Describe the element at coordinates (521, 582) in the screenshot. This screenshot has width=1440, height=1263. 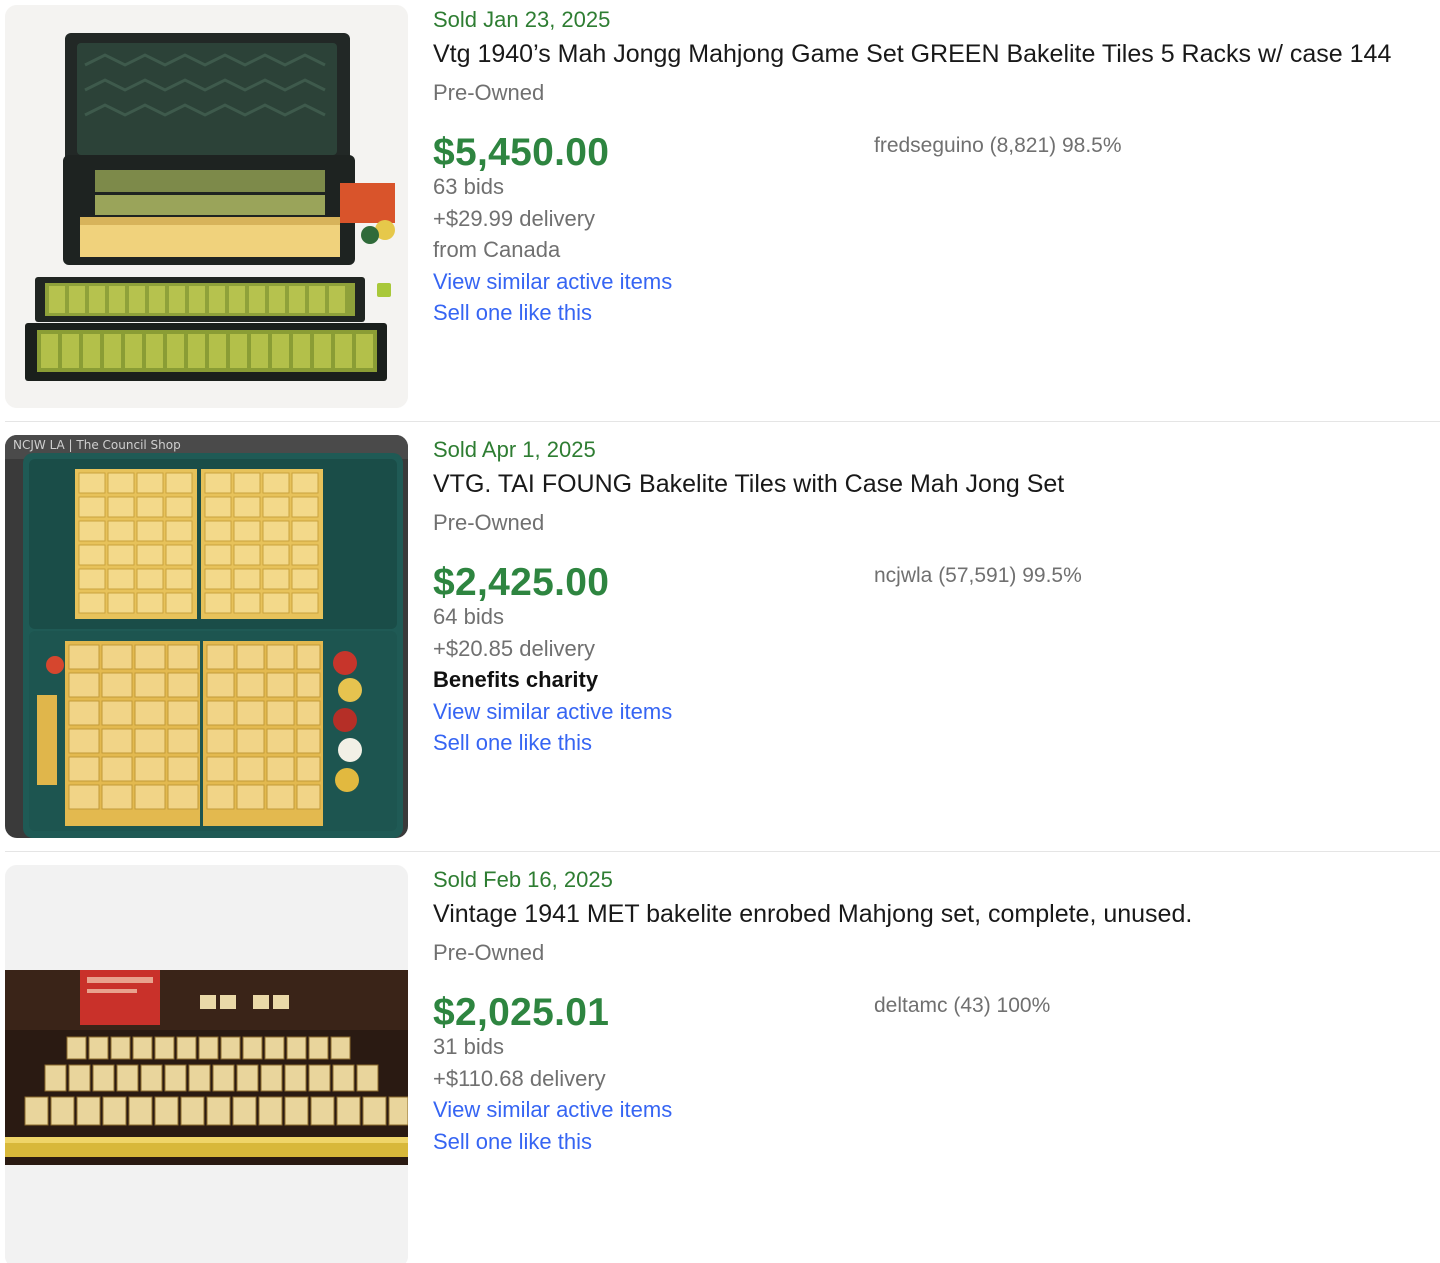
I see `sold-price: $2,425.00` at that location.